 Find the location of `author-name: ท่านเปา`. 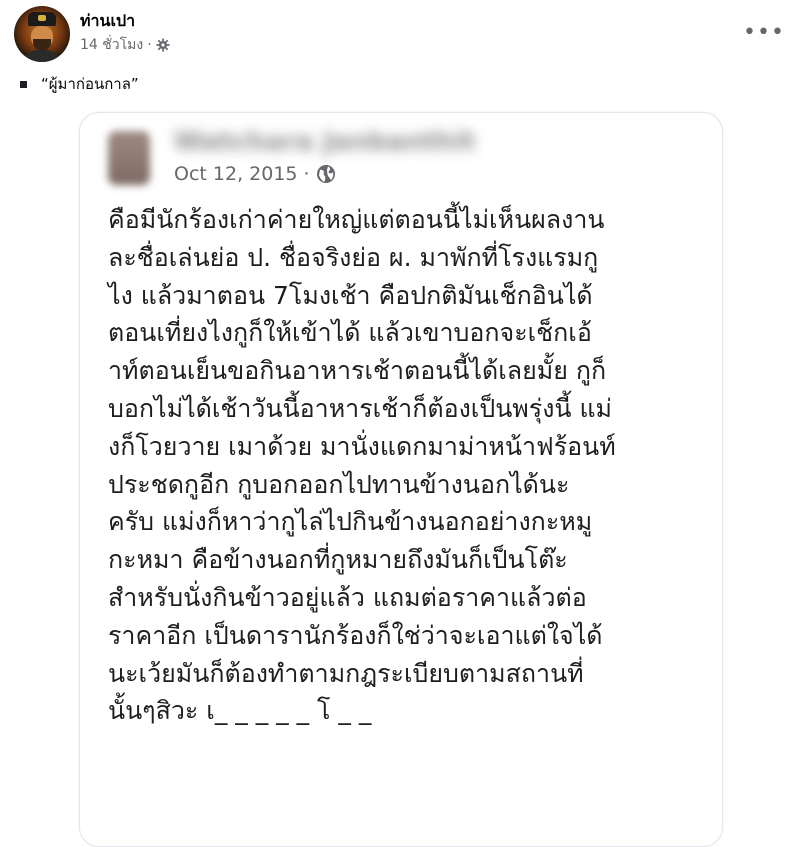

author-name: ท่านเปา is located at coordinates (125, 21).